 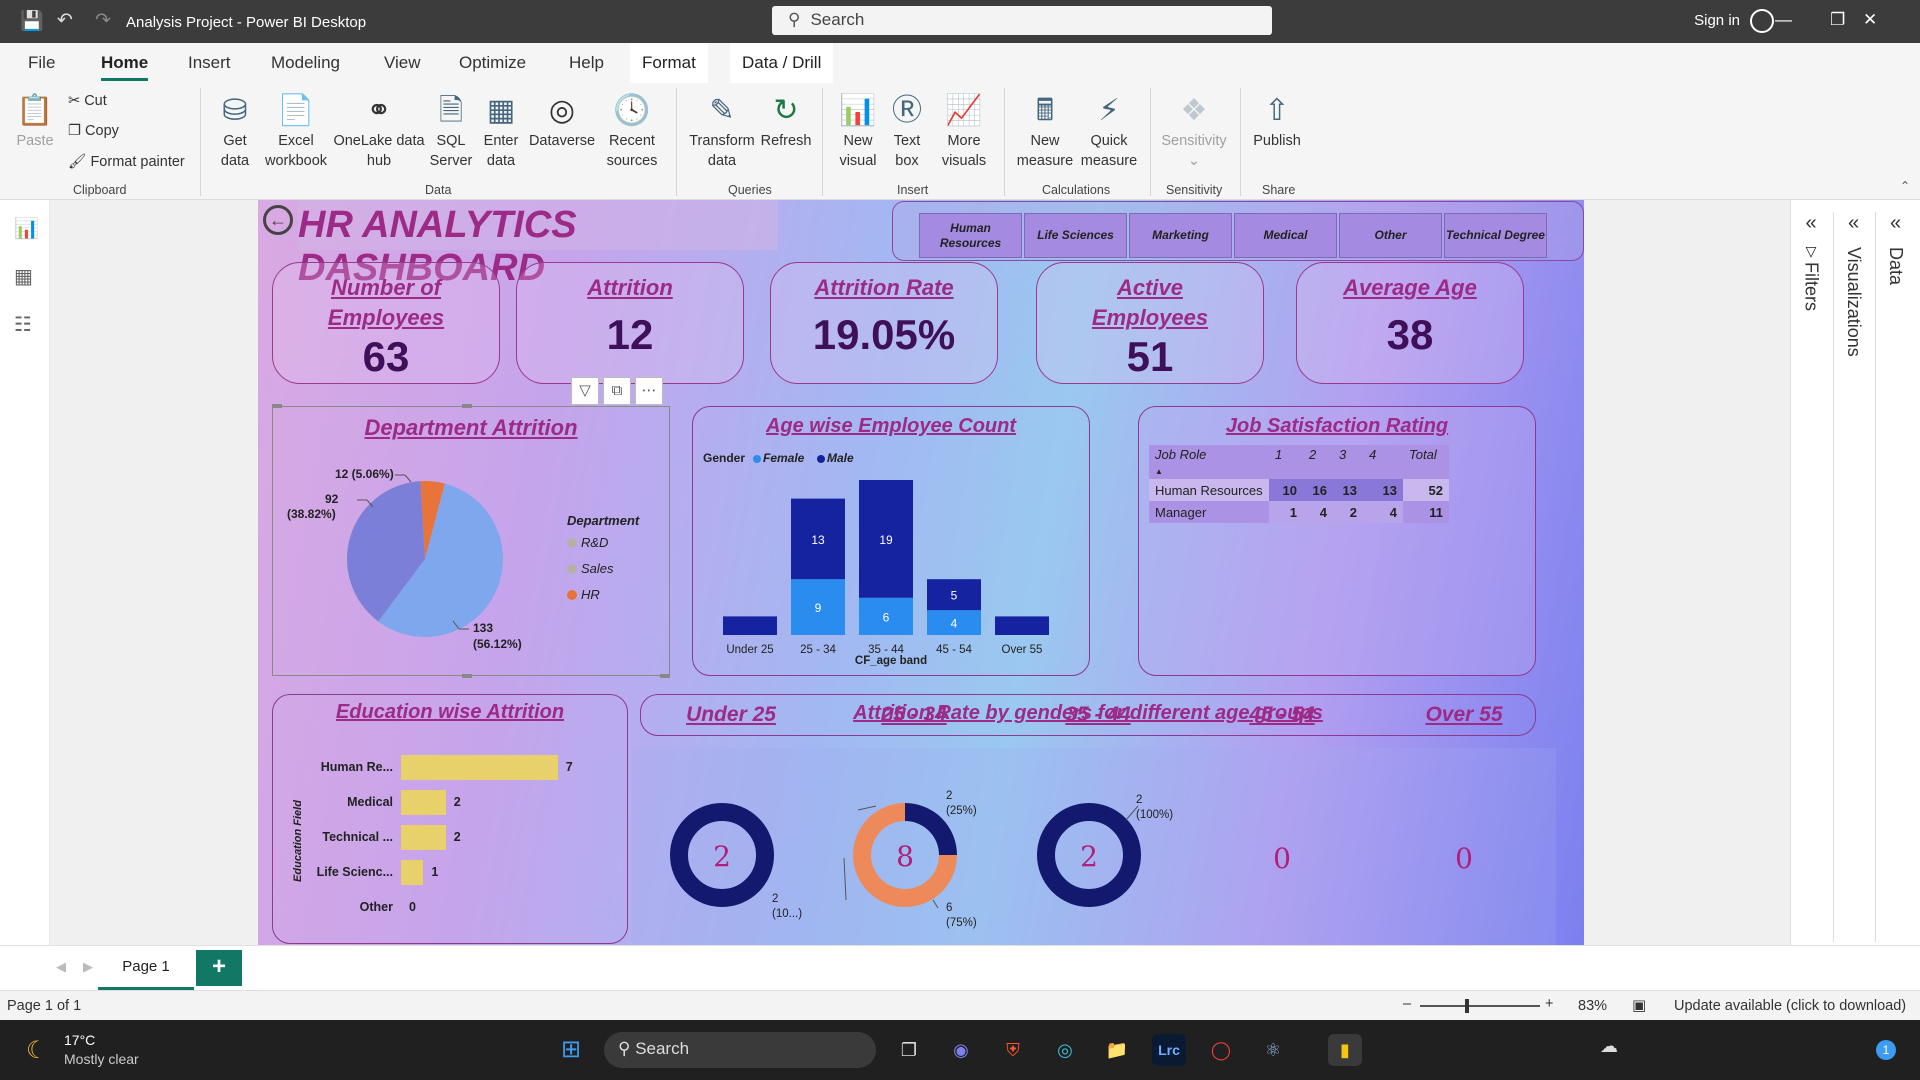 I want to click on table-view-icon: ▦, so click(x=23, y=276).